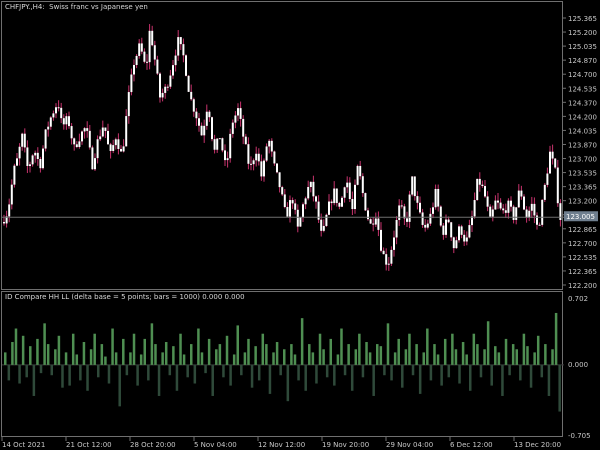 Image resolution: width=600 pixels, height=450 pixels. Describe the element at coordinates (581, 216) in the screenshot. I see `current-price-badge: 123.005` at that location.